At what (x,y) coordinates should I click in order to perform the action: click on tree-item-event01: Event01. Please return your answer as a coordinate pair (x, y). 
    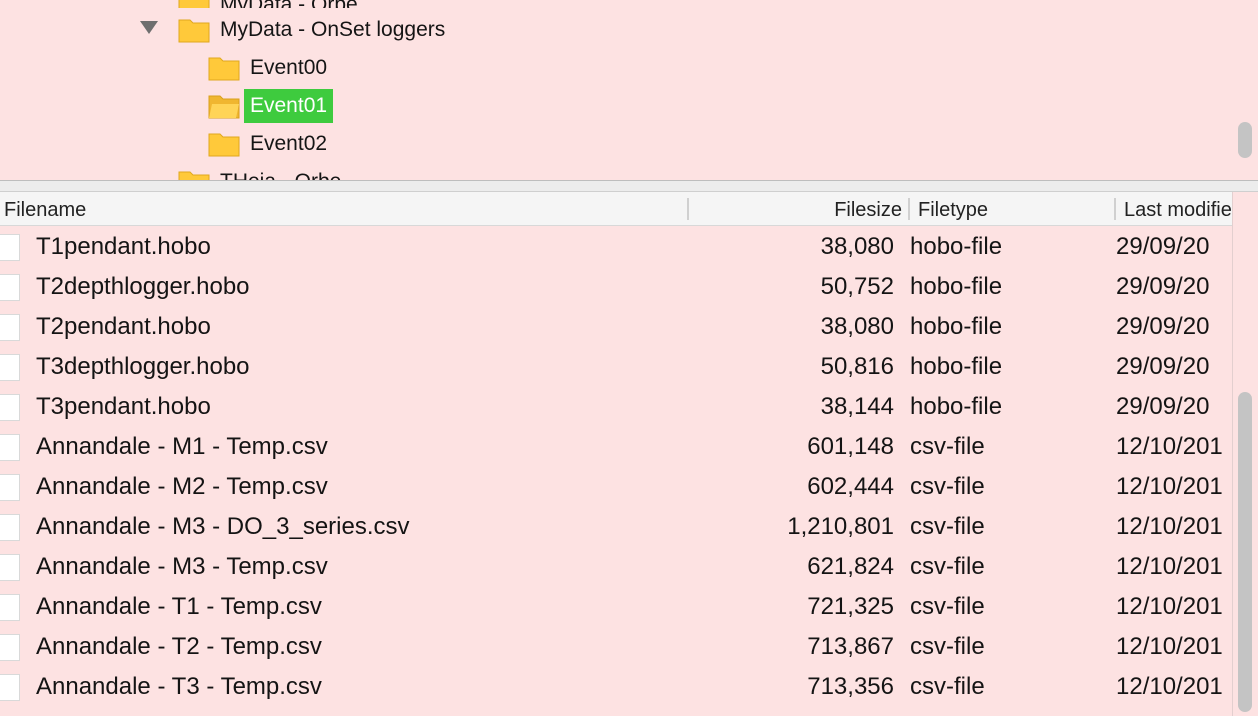
    Looking at the image, I should click on (271, 106).